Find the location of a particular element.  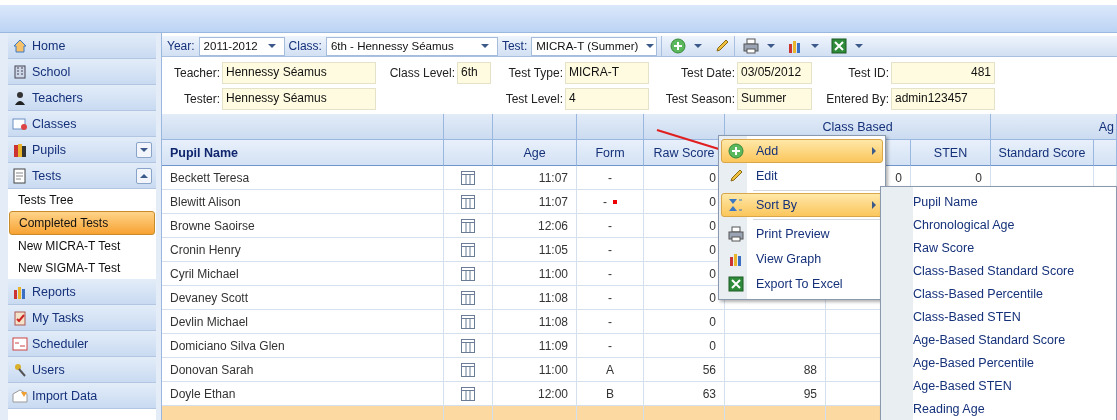

nav-item: Pupils is located at coordinates (82, 150).